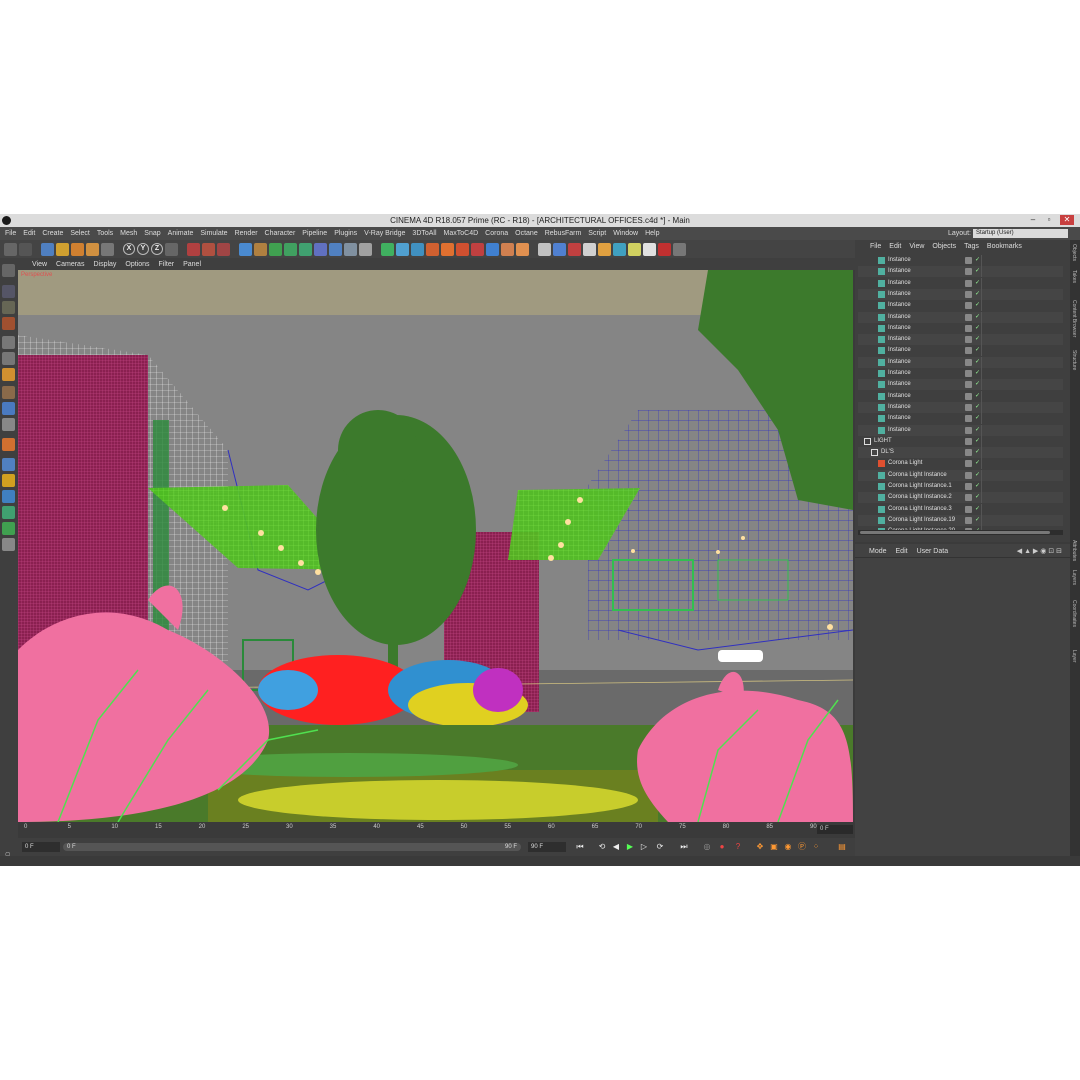 Image resolution: width=1080 pixels, height=1080 pixels. Describe the element at coordinates (960, 464) in the screenshot. I see `object-row: Corona Light ✓` at that location.